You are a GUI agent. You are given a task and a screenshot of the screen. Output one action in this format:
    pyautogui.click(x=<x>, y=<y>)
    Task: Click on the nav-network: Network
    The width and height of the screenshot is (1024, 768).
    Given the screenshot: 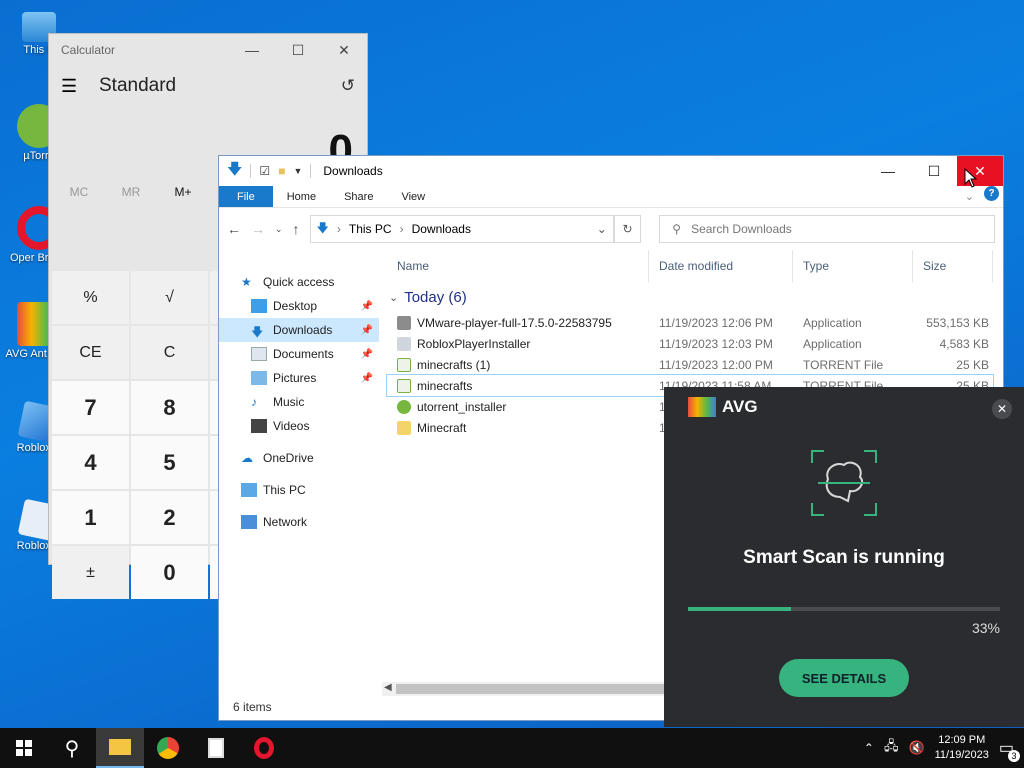 What is the action you would take?
    pyautogui.click(x=299, y=522)
    